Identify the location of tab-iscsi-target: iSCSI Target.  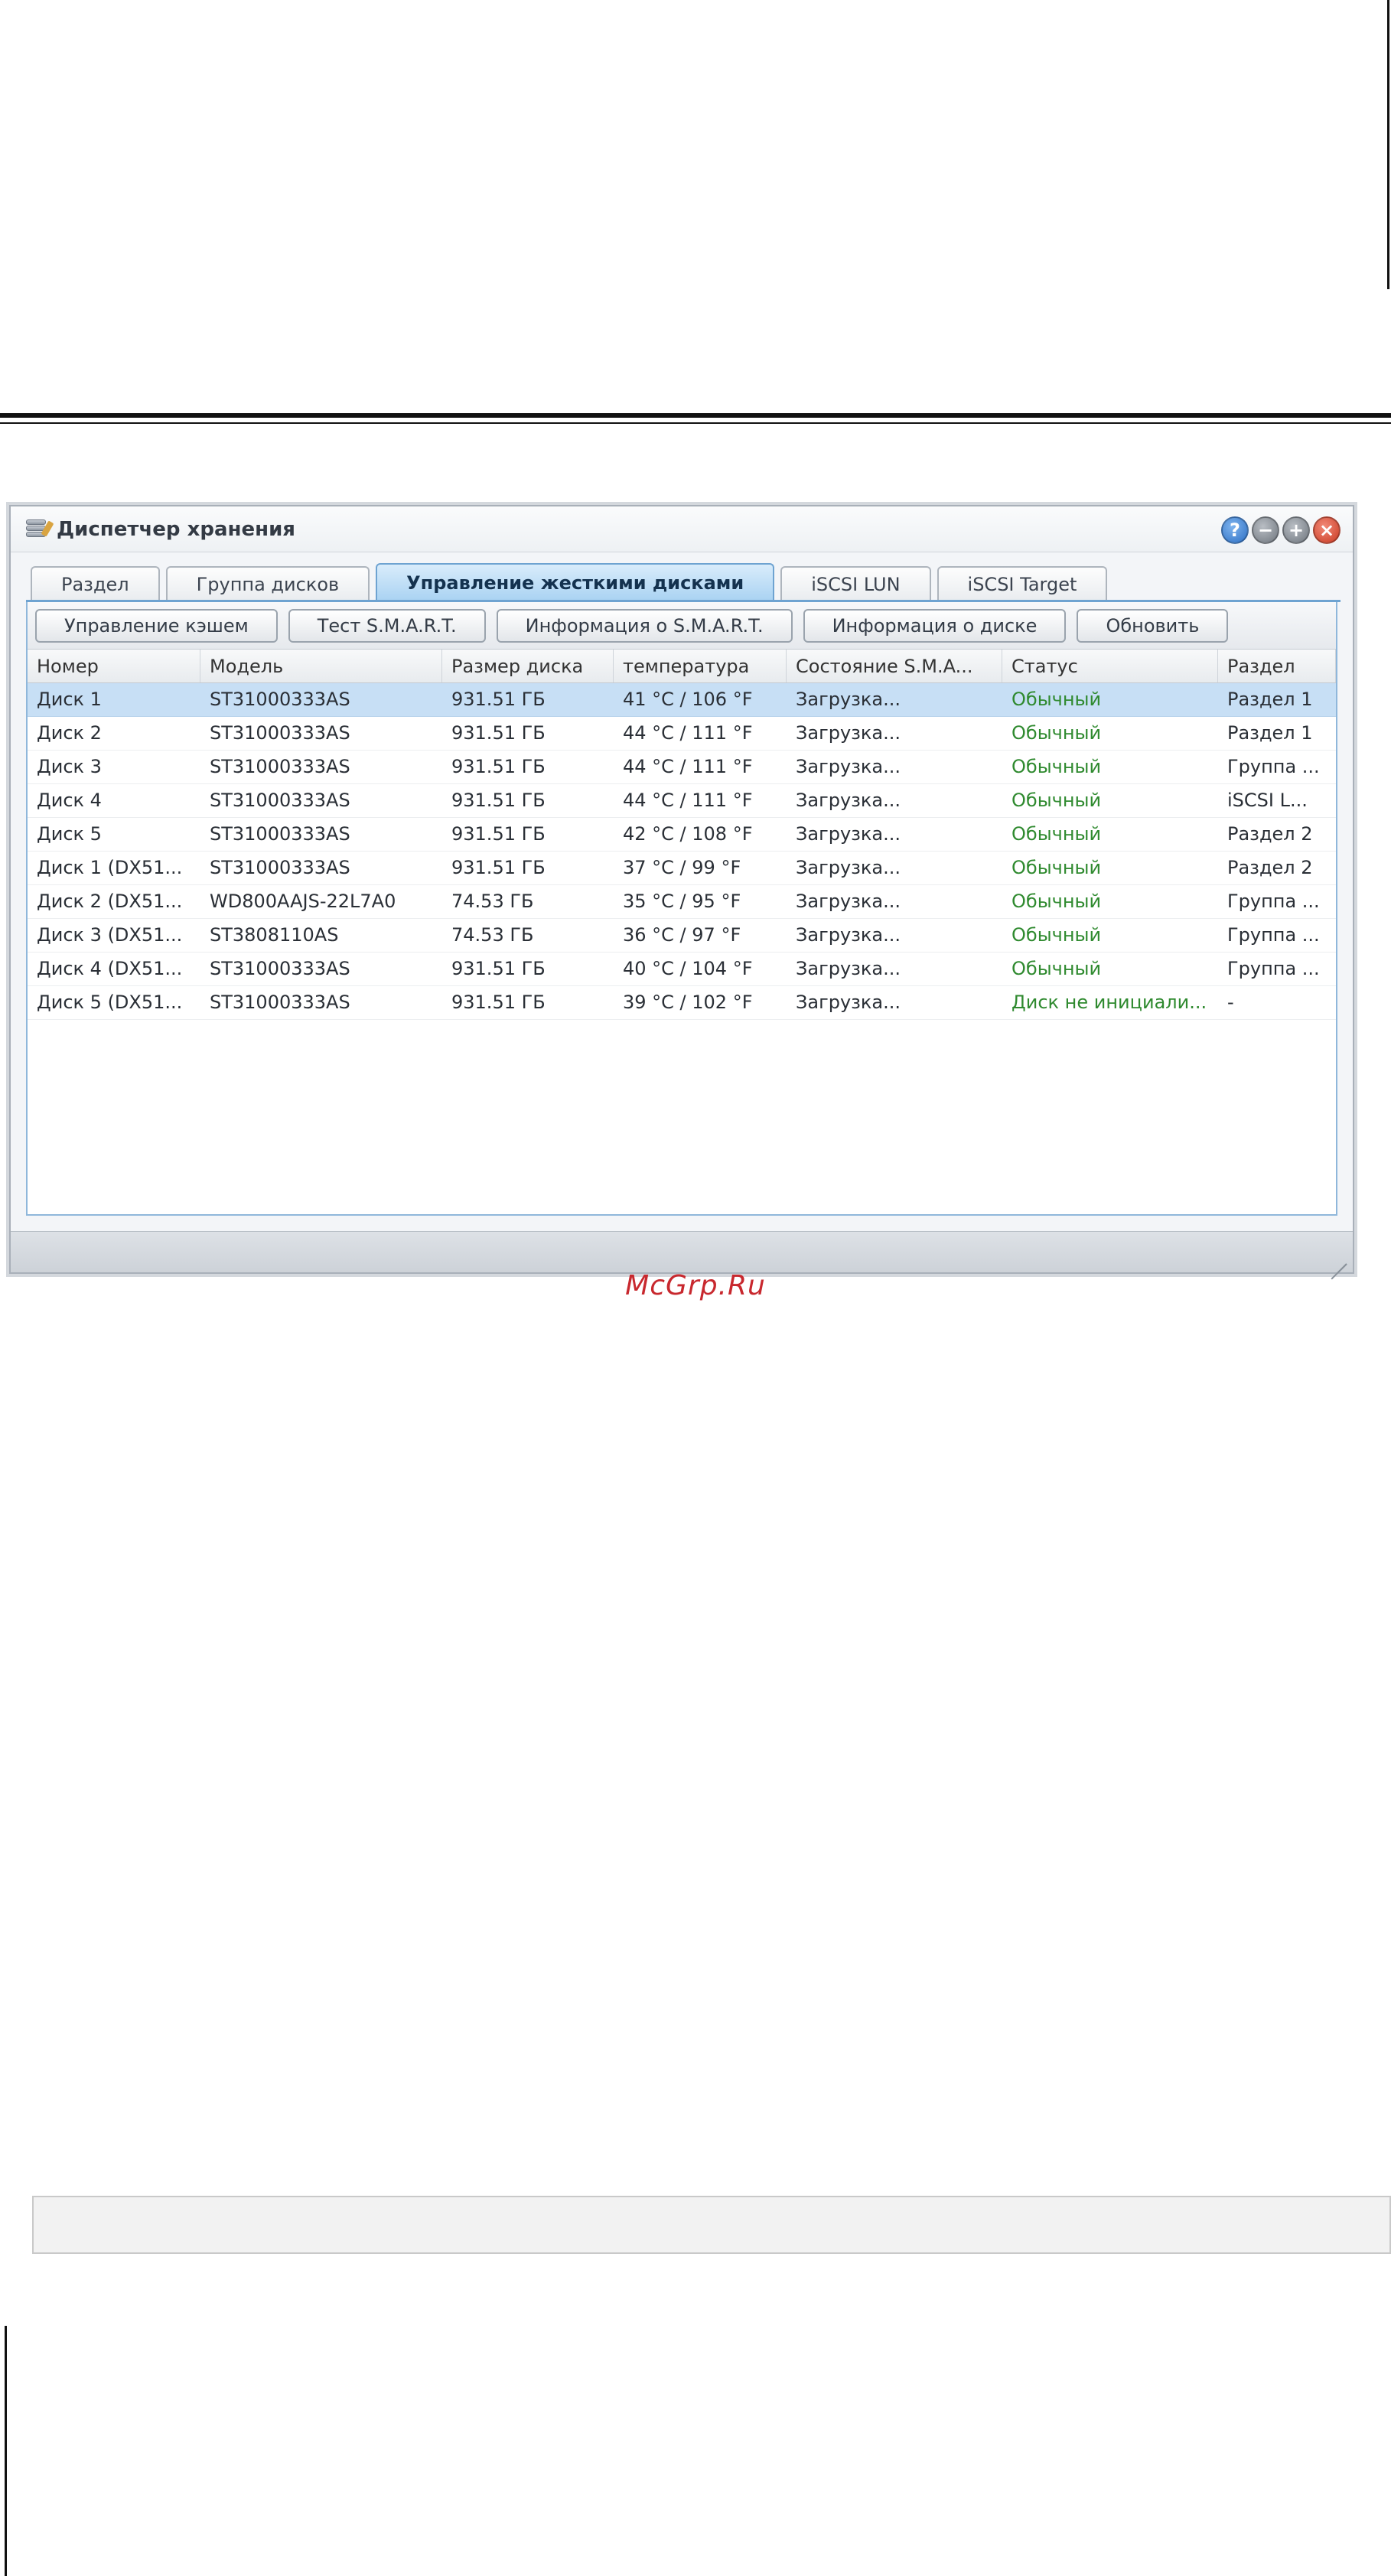
(1023, 584).